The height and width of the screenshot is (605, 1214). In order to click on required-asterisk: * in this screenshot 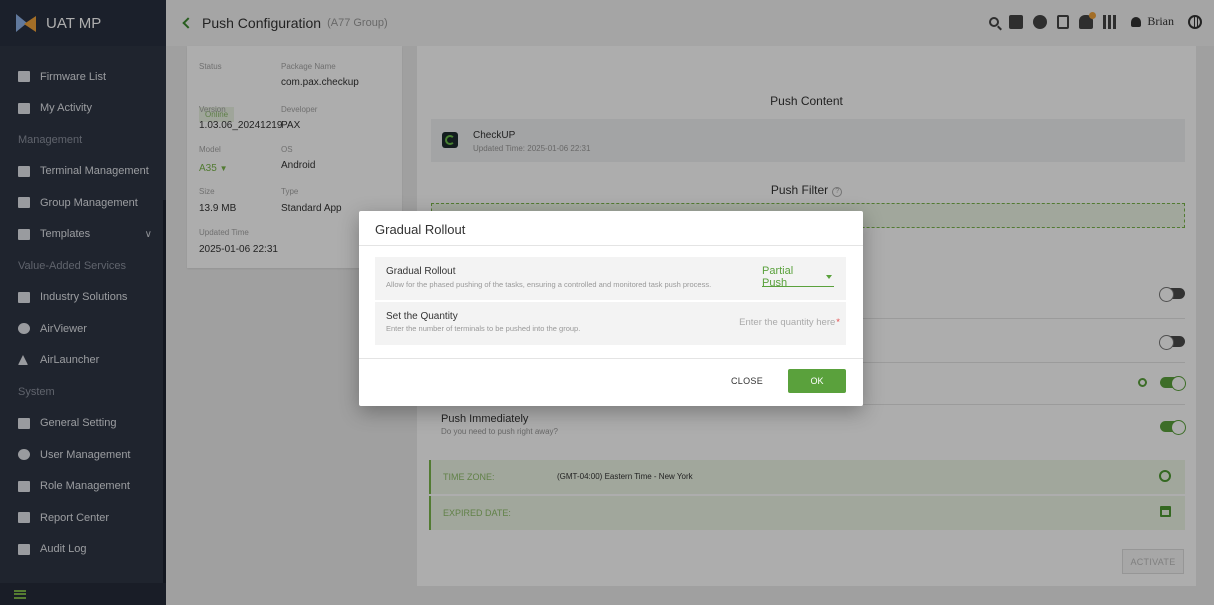, I will do `click(838, 322)`.